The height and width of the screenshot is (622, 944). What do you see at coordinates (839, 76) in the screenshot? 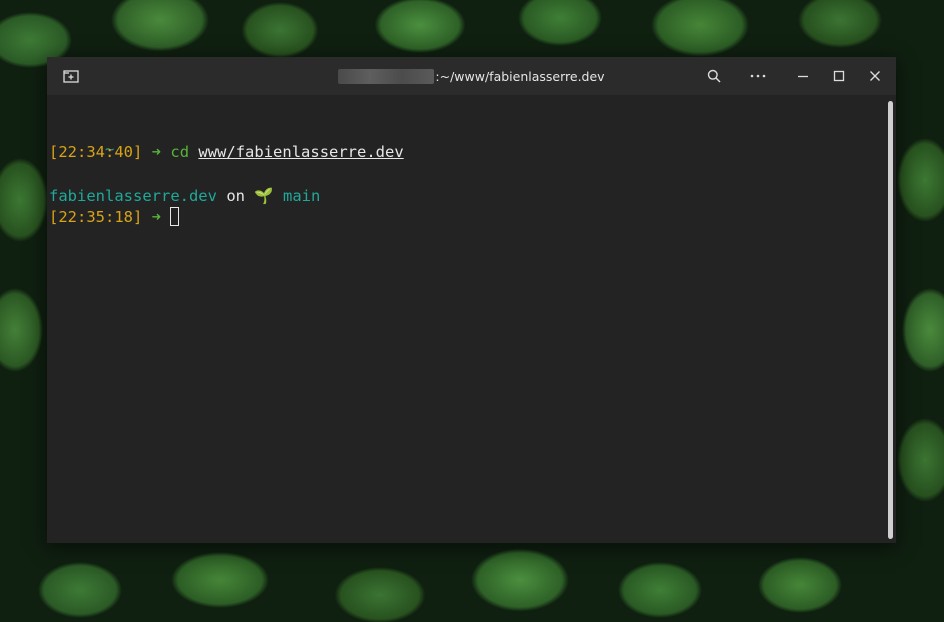
I see `maximize-icon` at bounding box center [839, 76].